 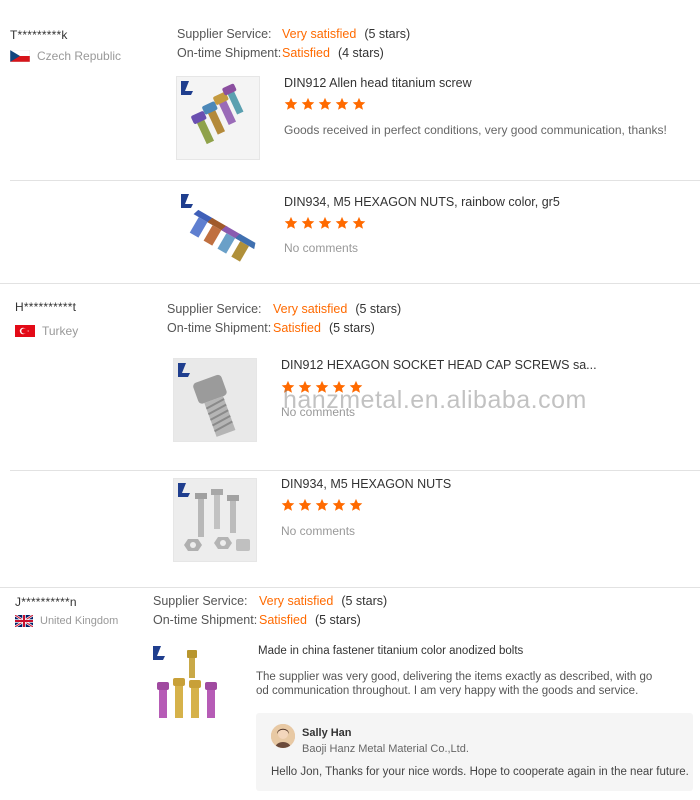 I want to click on buyer-country: Turkey, so click(x=46, y=331).